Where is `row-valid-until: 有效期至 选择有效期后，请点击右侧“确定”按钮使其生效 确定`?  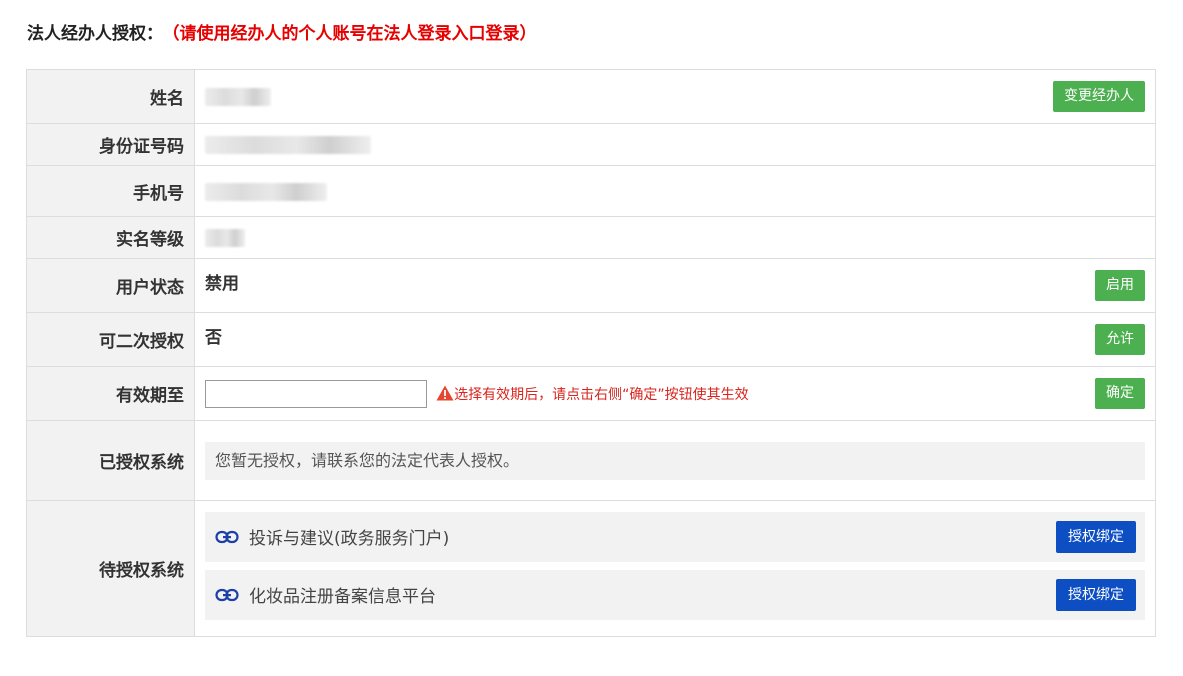 row-valid-until: 有效期至 选择有效期后，请点击右侧“确定”按钮使其生效 确定 is located at coordinates (591, 393).